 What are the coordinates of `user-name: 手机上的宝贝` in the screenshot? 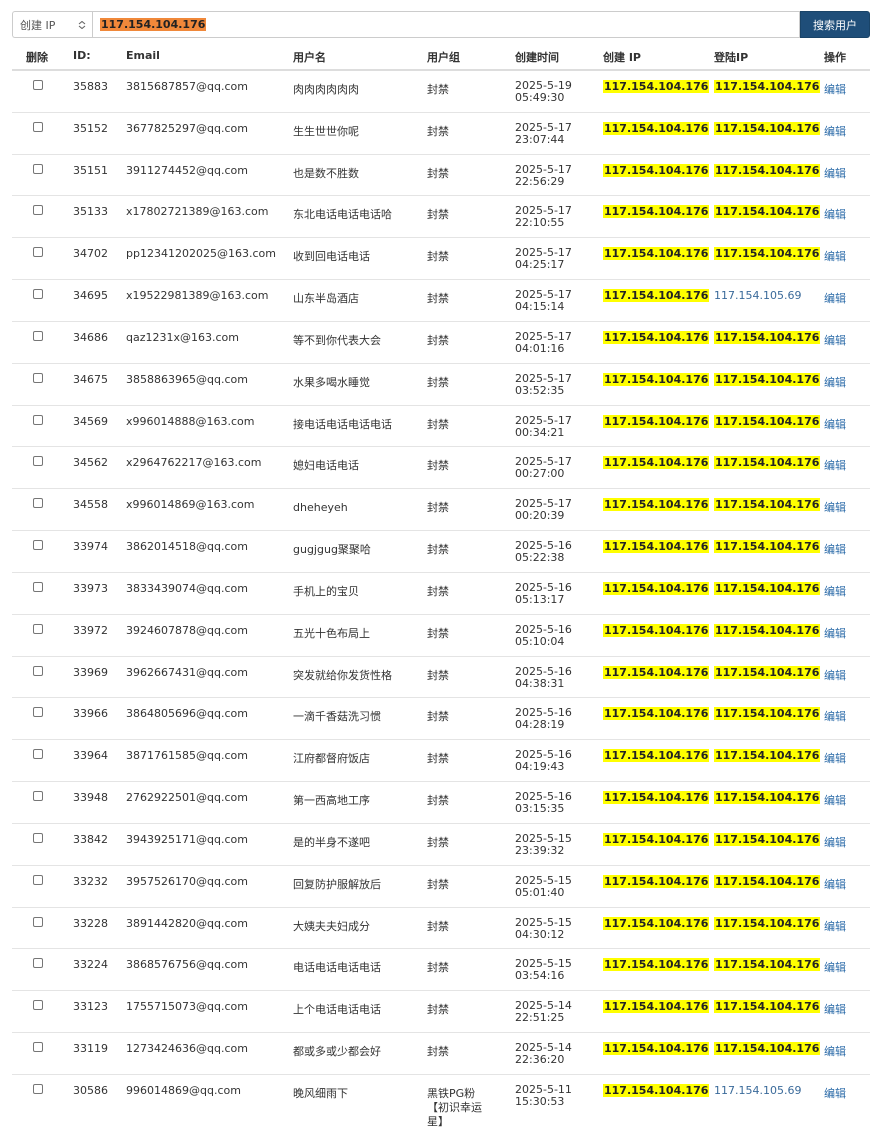 It's located at (326, 591).